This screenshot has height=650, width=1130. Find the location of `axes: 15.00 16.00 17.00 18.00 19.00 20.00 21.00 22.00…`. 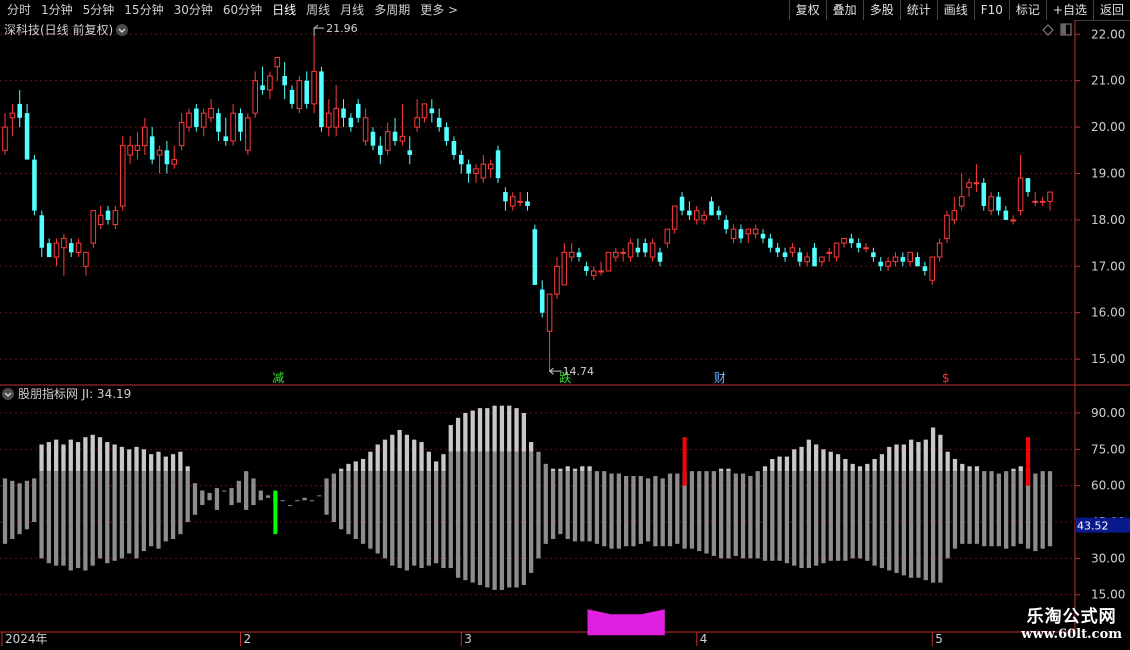

axes: 15.00 16.00 17.00 18.00 19.00 20.00 21.00 22.00… is located at coordinates (1100, 314).